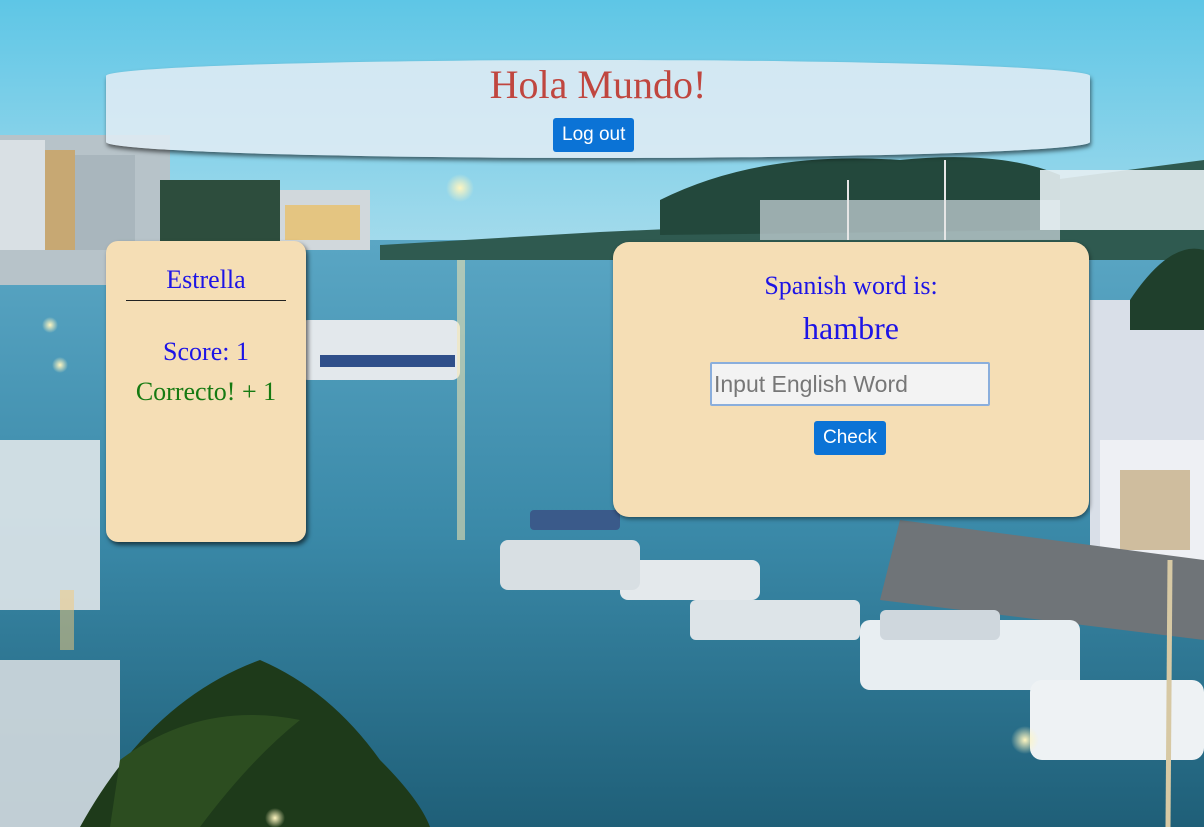 The width and height of the screenshot is (1204, 827). I want to click on english-word-input, so click(850, 384).